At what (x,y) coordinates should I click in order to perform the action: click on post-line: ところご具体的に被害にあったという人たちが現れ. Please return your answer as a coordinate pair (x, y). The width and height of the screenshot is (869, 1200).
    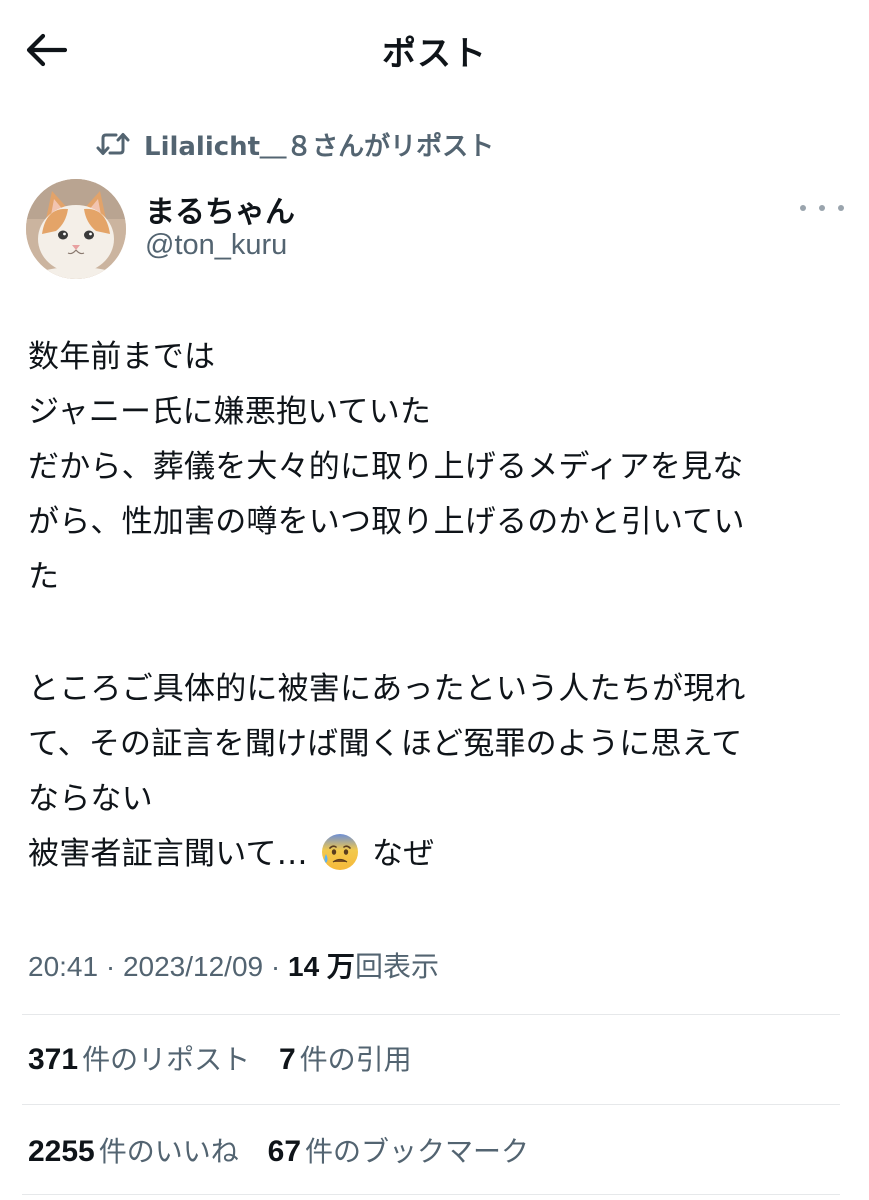
    Looking at the image, I should click on (387, 689).